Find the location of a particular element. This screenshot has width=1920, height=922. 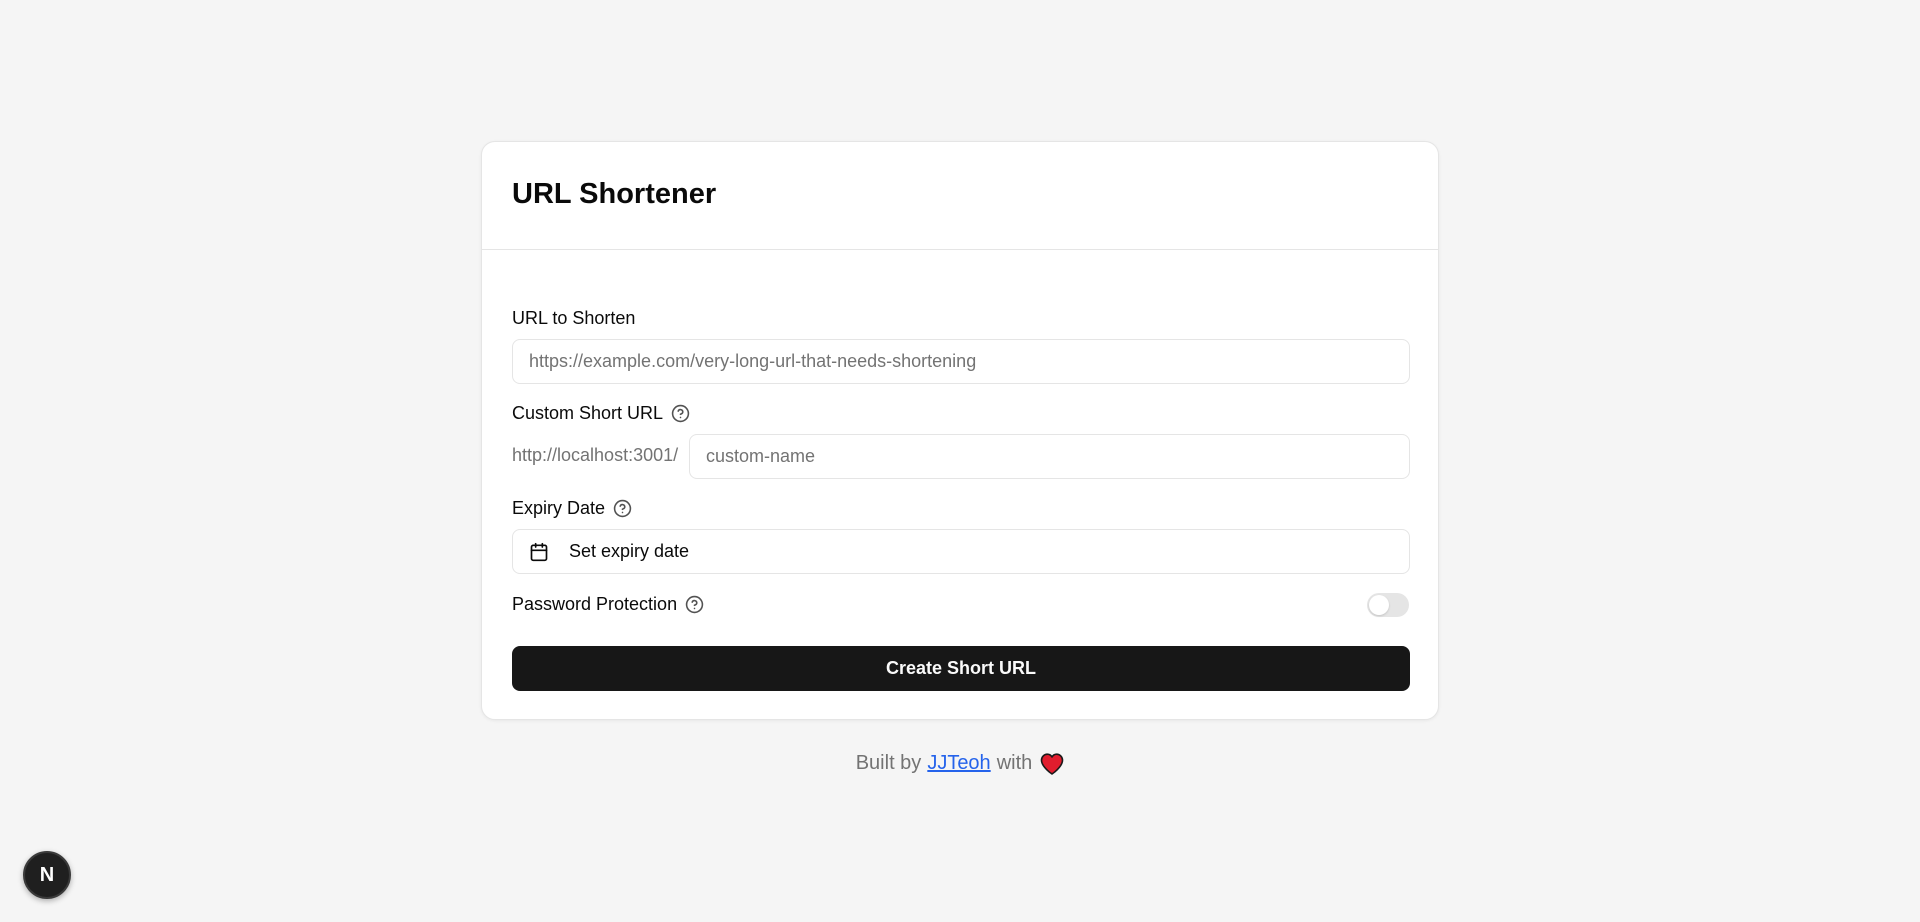

calendar-icon is located at coordinates (539, 552).